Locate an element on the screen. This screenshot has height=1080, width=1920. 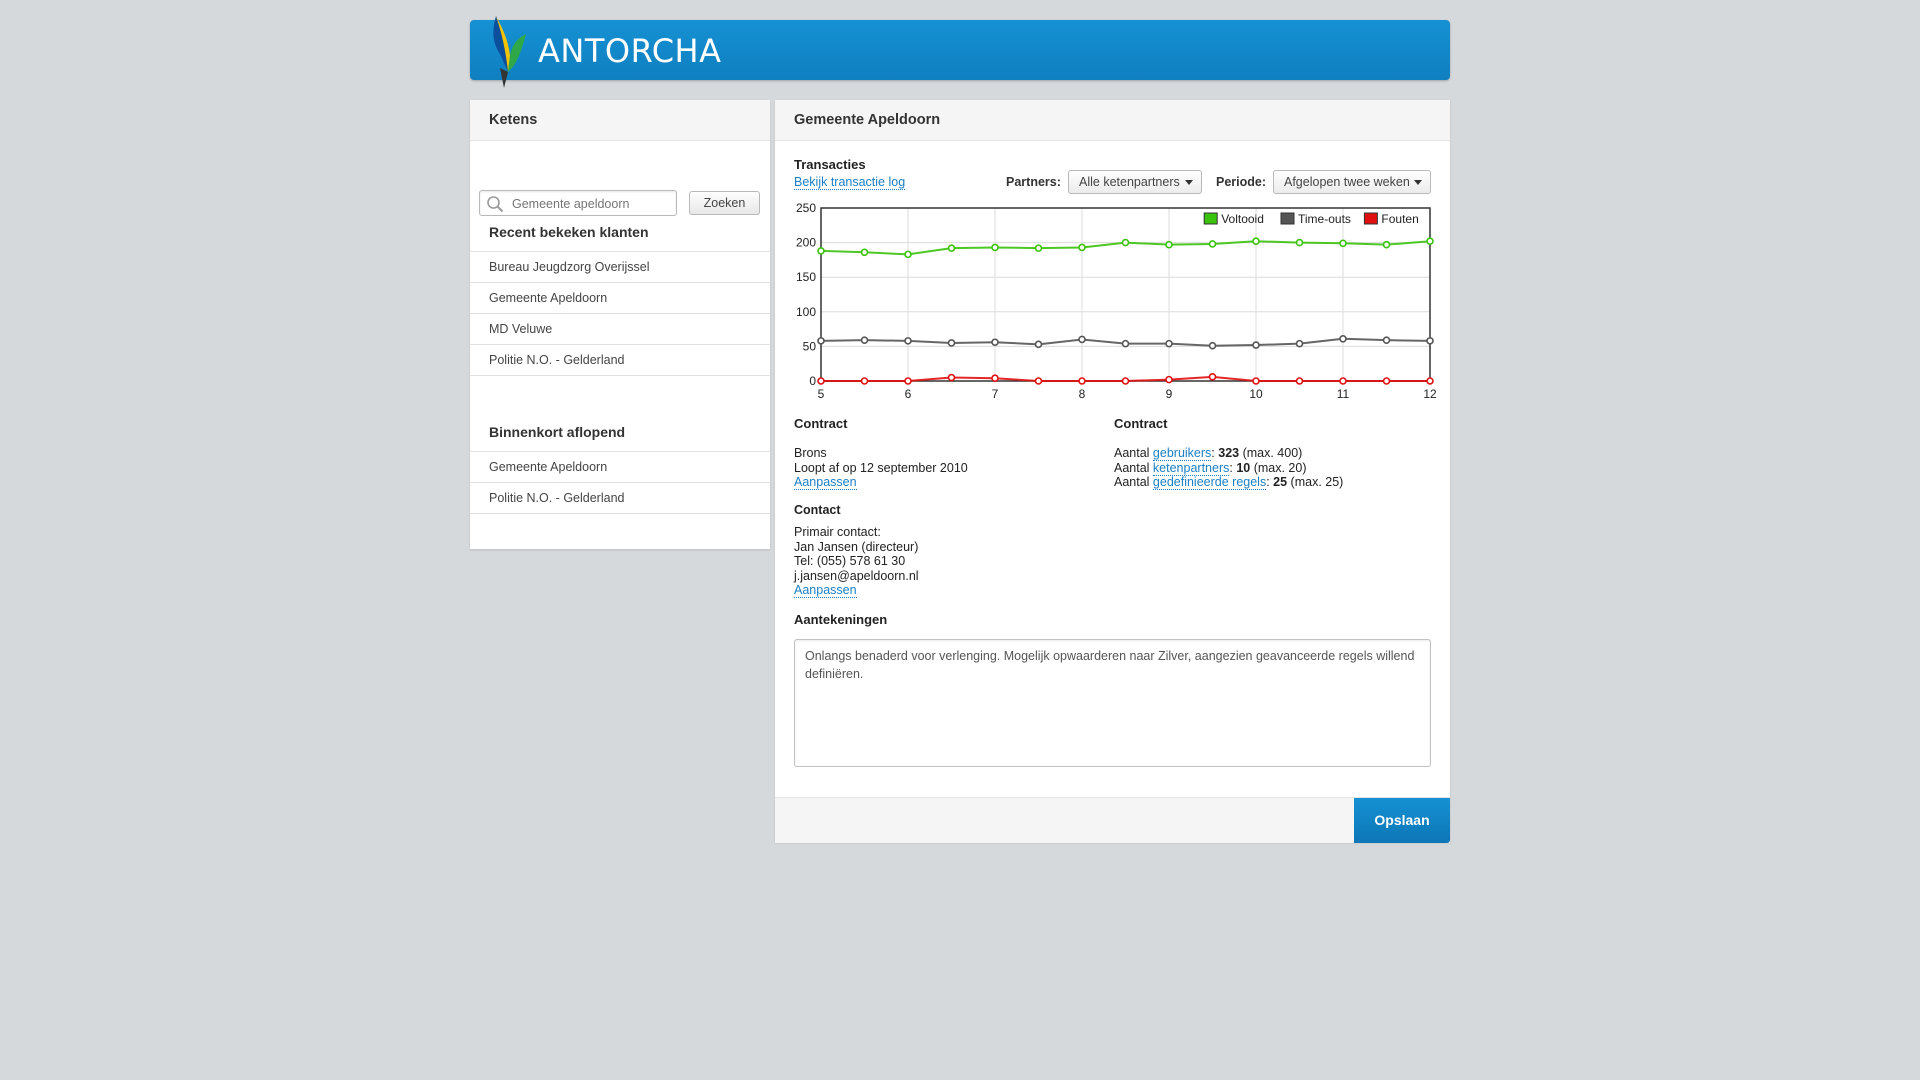
antorcha-logo-icon is located at coordinates (509, 52).